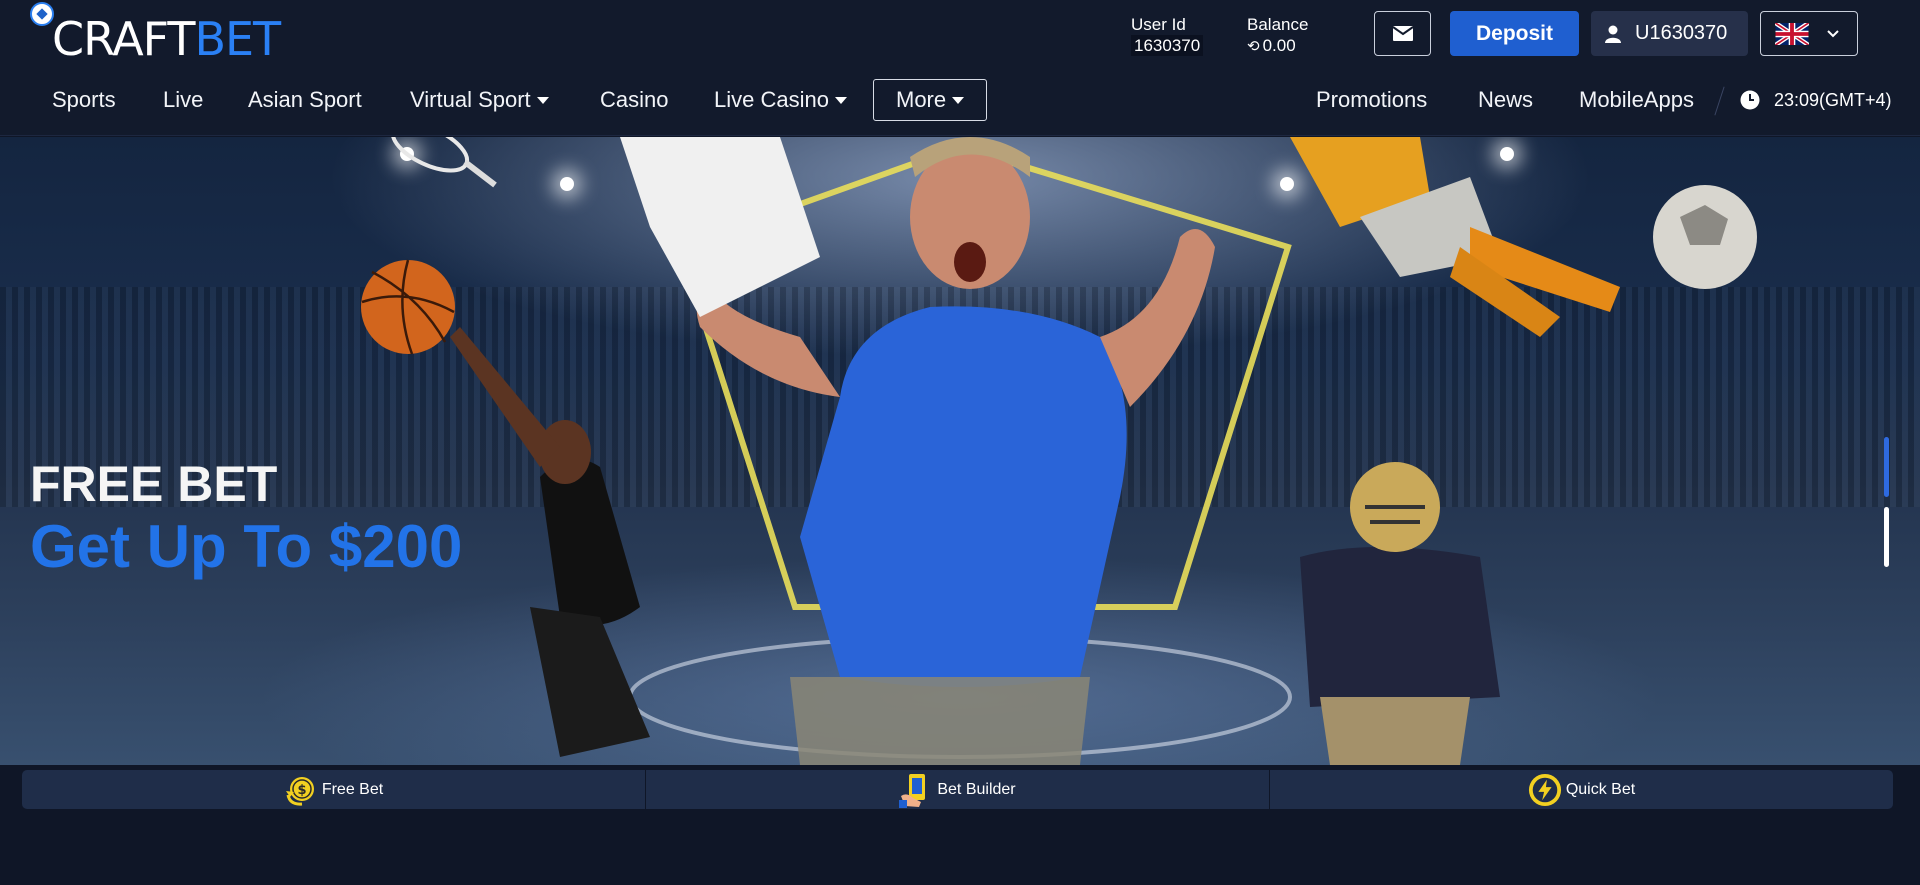  I want to click on banner-subheadline: Get Up To $200, so click(246, 546).